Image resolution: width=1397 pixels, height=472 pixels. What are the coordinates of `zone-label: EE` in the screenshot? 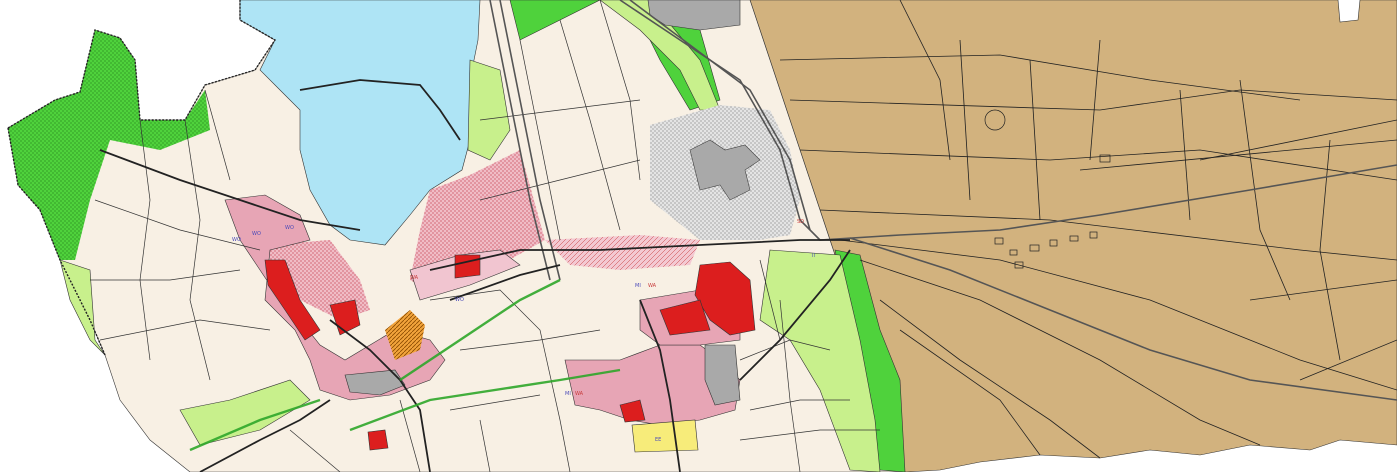 It's located at (658, 440).